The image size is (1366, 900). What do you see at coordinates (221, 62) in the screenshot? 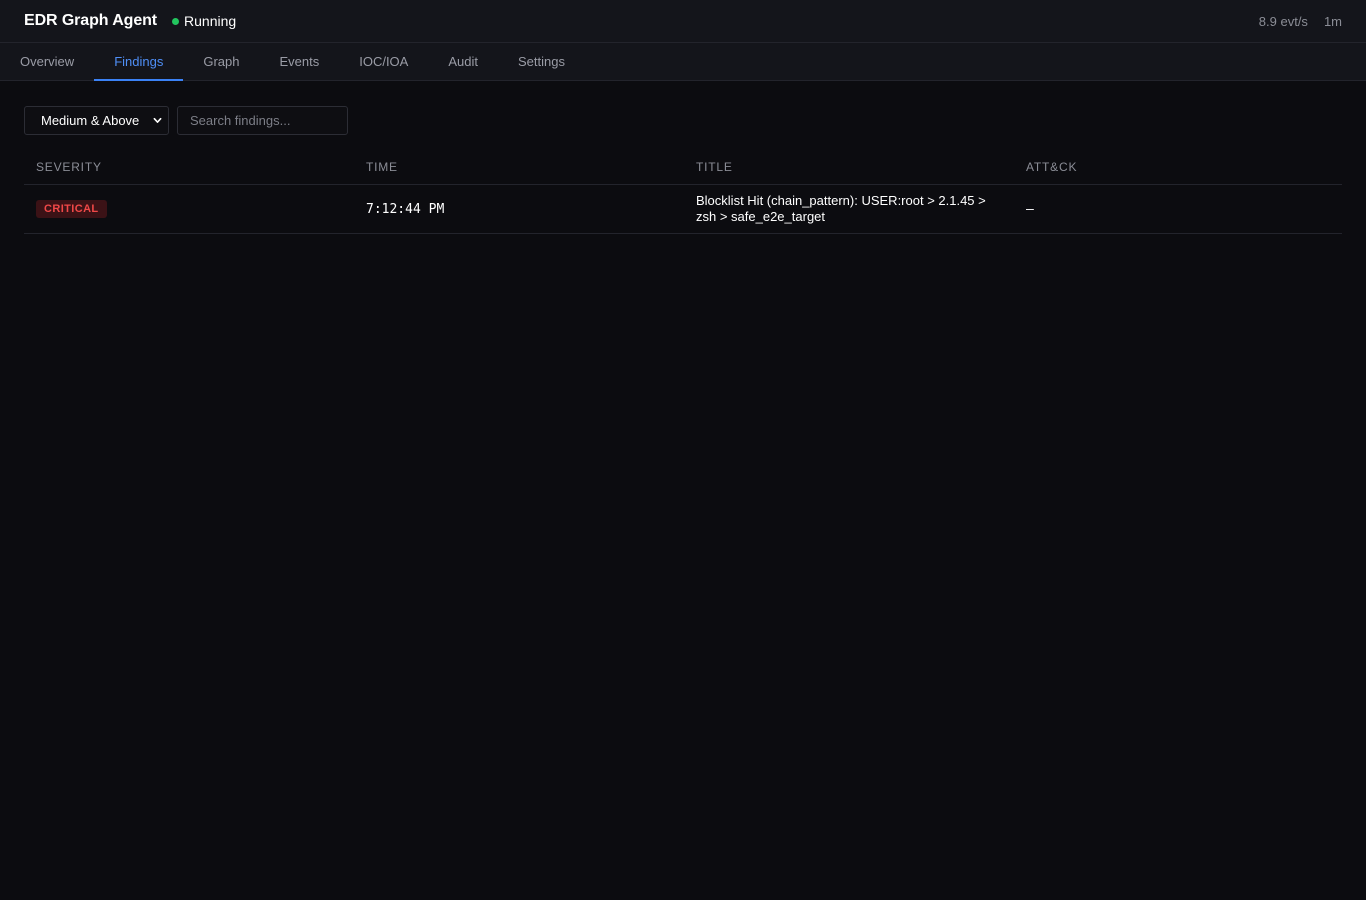
I see `tab-graph: Graph` at bounding box center [221, 62].